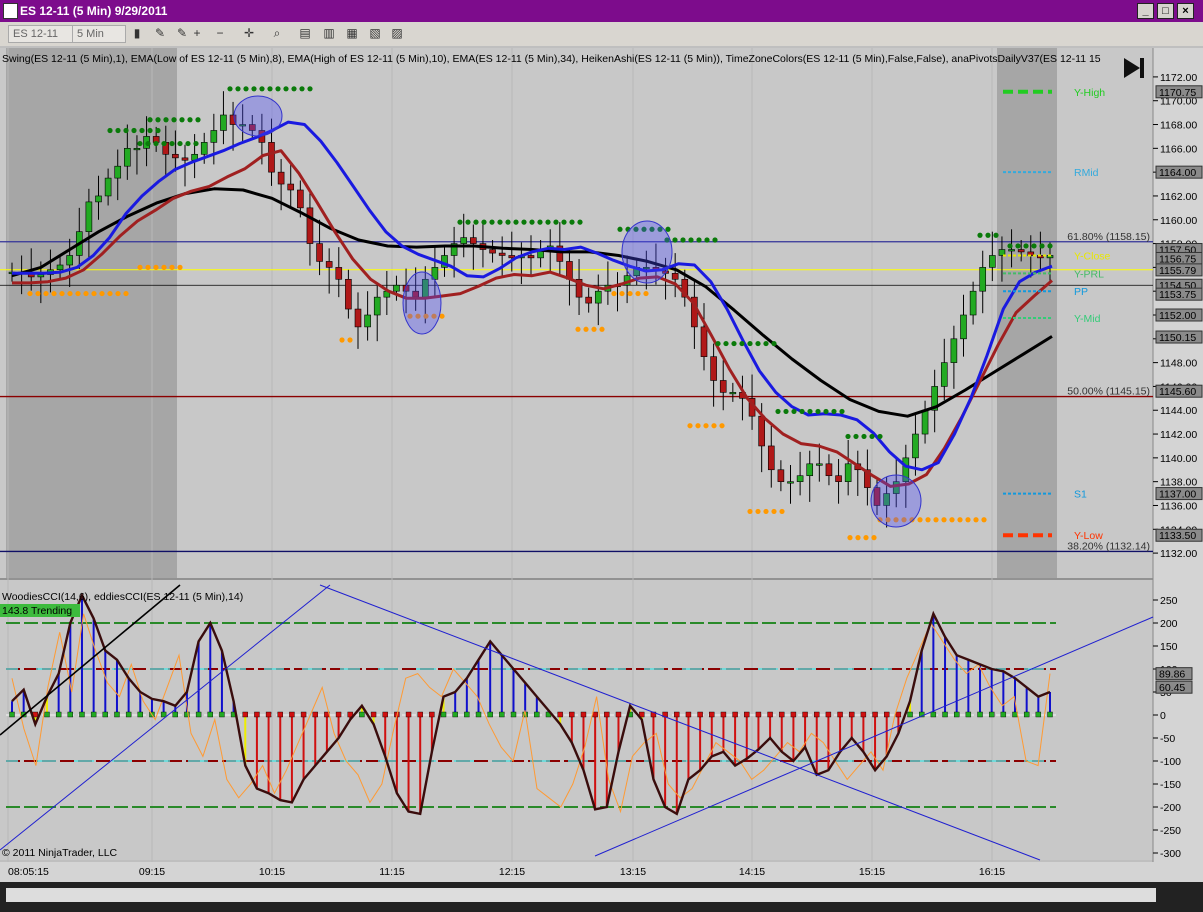  What do you see at coordinates (305, 33) in the screenshot?
I see `data-box-icon: ▤` at bounding box center [305, 33].